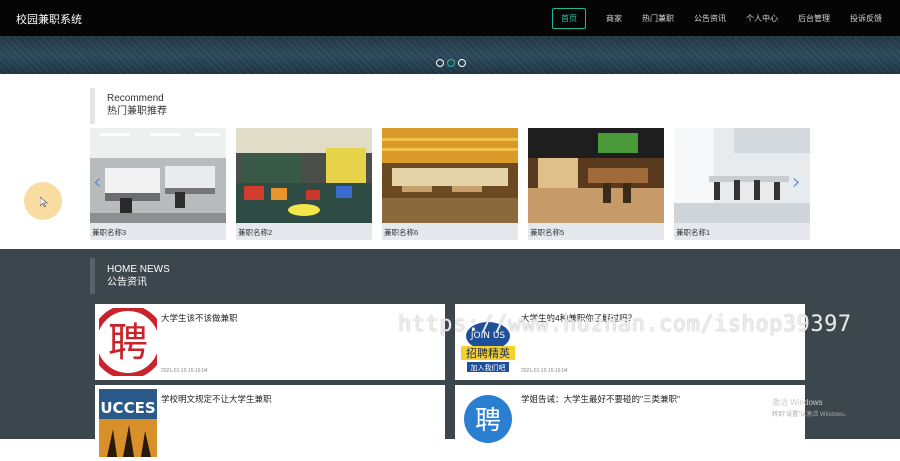  What do you see at coordinates (450, 18) in the screenshot?
I see `top-nav-bar: 校园兼职系统 首页 商家 热门兼职 公告资讯 个人中心 后台管理 投诉反馈` at bounding box center [450, 18].